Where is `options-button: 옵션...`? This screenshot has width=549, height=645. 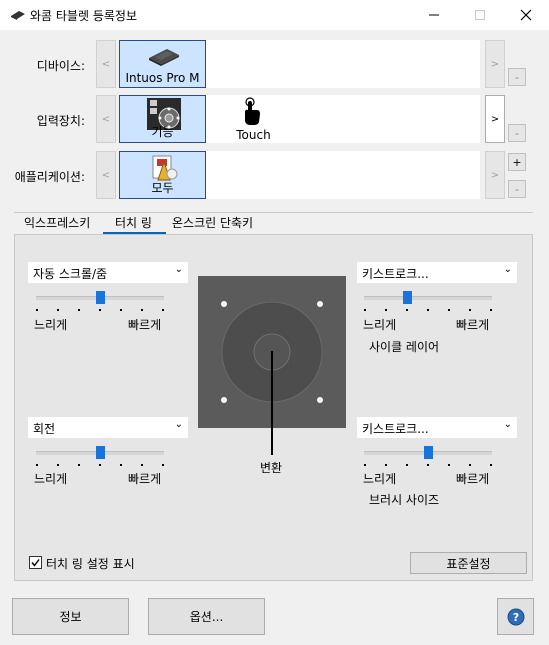
options-button: 옵션... is located at coordinates (206, 616).